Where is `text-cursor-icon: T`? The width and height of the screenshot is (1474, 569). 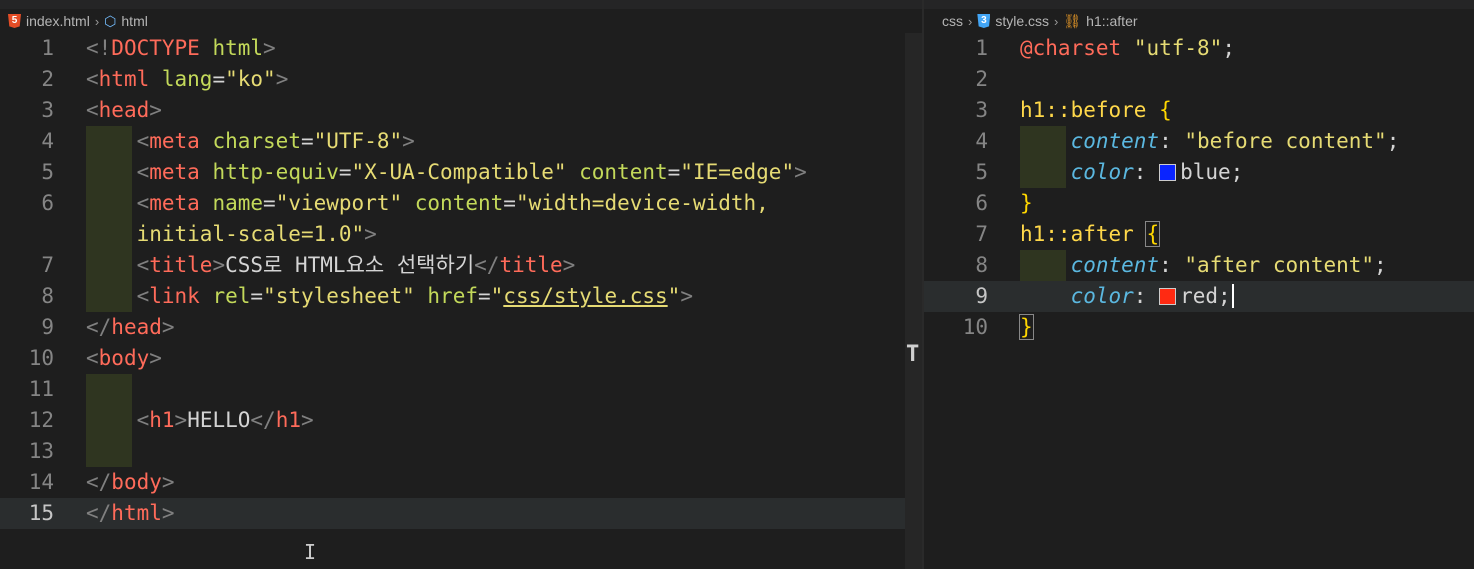
text-cursor-icon: T is located at coordinates (913, 354).